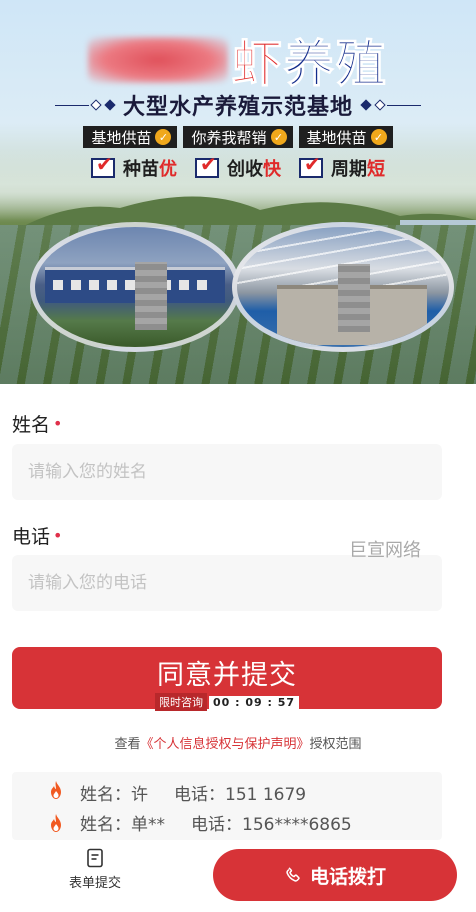 This screenshot has height=912, width=476. Describe the element at coordinates (193, 795) in the screenshot. I see `ticker-row: 姓名：许 电话：151 1679` at that location.